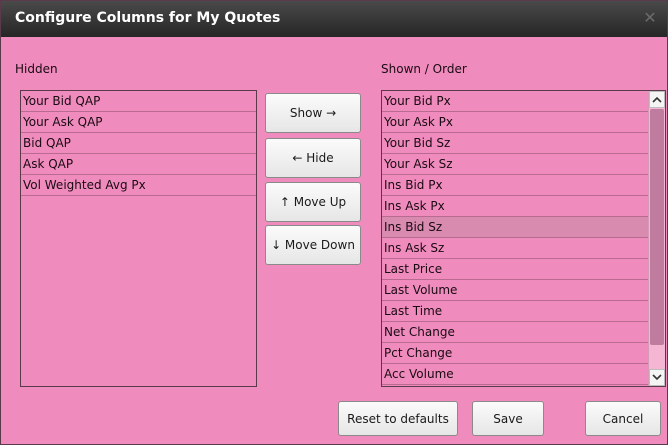  Describe the element at coordinates (515, 227) in the screenshot. I see `list-item-selected: Ins Bid Sz` at that location.